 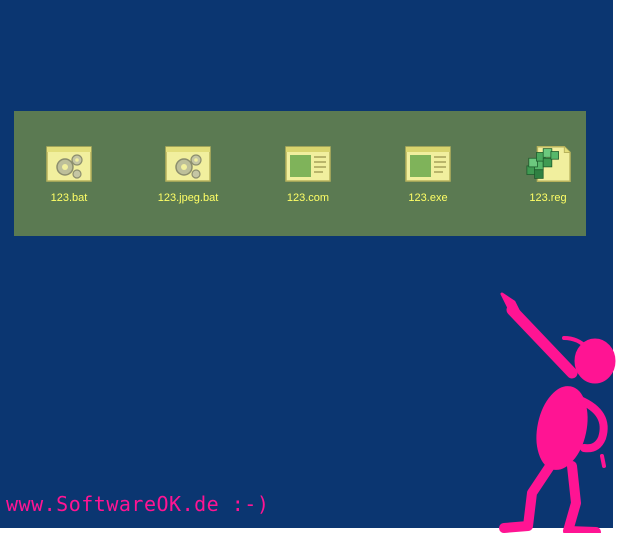 I want to click on desktop-icon-label: 123.bat, so click(x=69, y=198).